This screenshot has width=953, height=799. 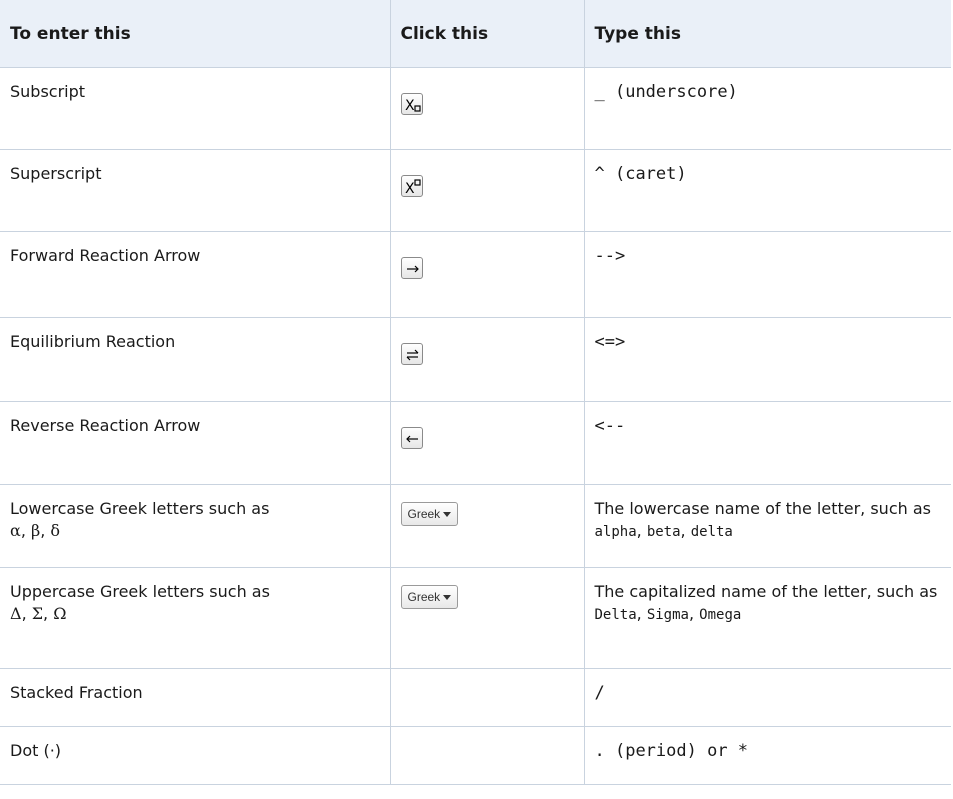 I want to click on greek-symbol: α, so click(x=15, y=530).